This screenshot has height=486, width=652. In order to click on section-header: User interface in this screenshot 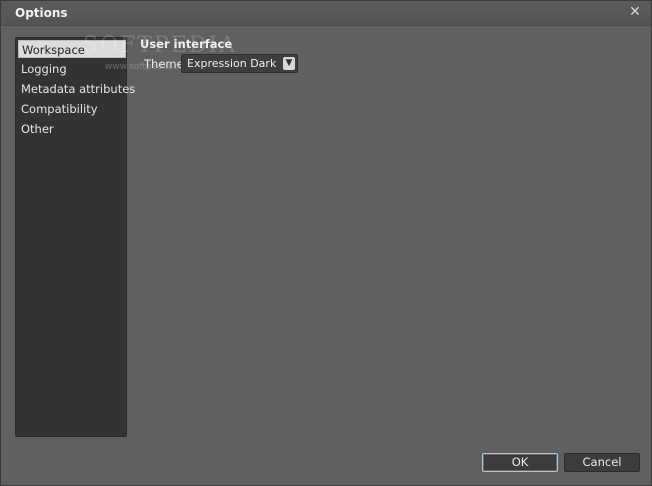, I will do `click(186, 44)`.